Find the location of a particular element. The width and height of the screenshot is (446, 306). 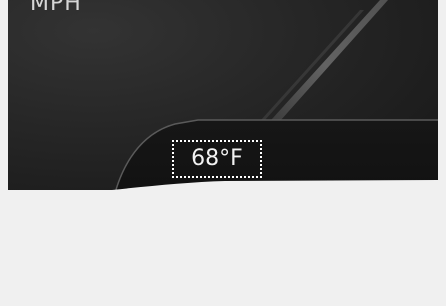

outside-temperature-value: 68°F is located at coordinates (217, 158).